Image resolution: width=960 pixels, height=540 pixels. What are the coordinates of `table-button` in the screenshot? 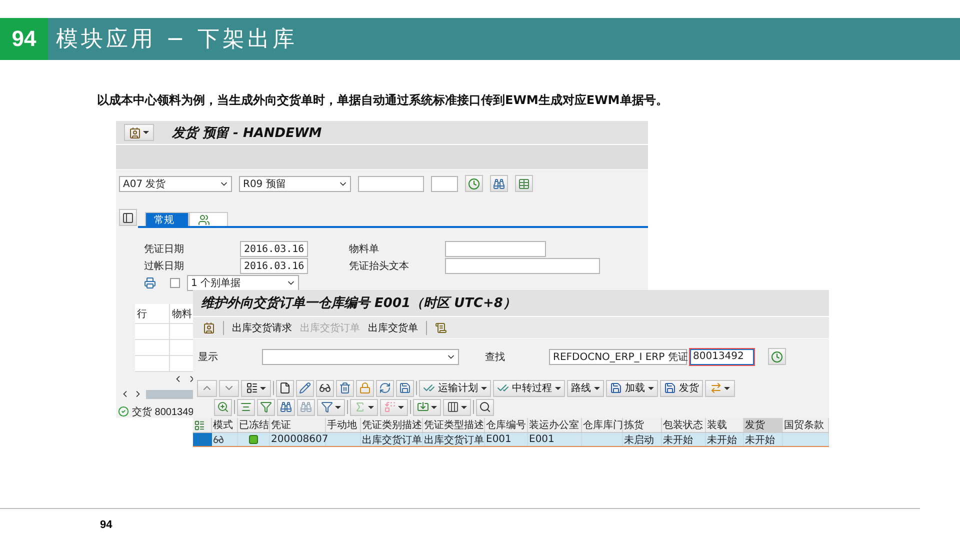 It's located at (524, 183).